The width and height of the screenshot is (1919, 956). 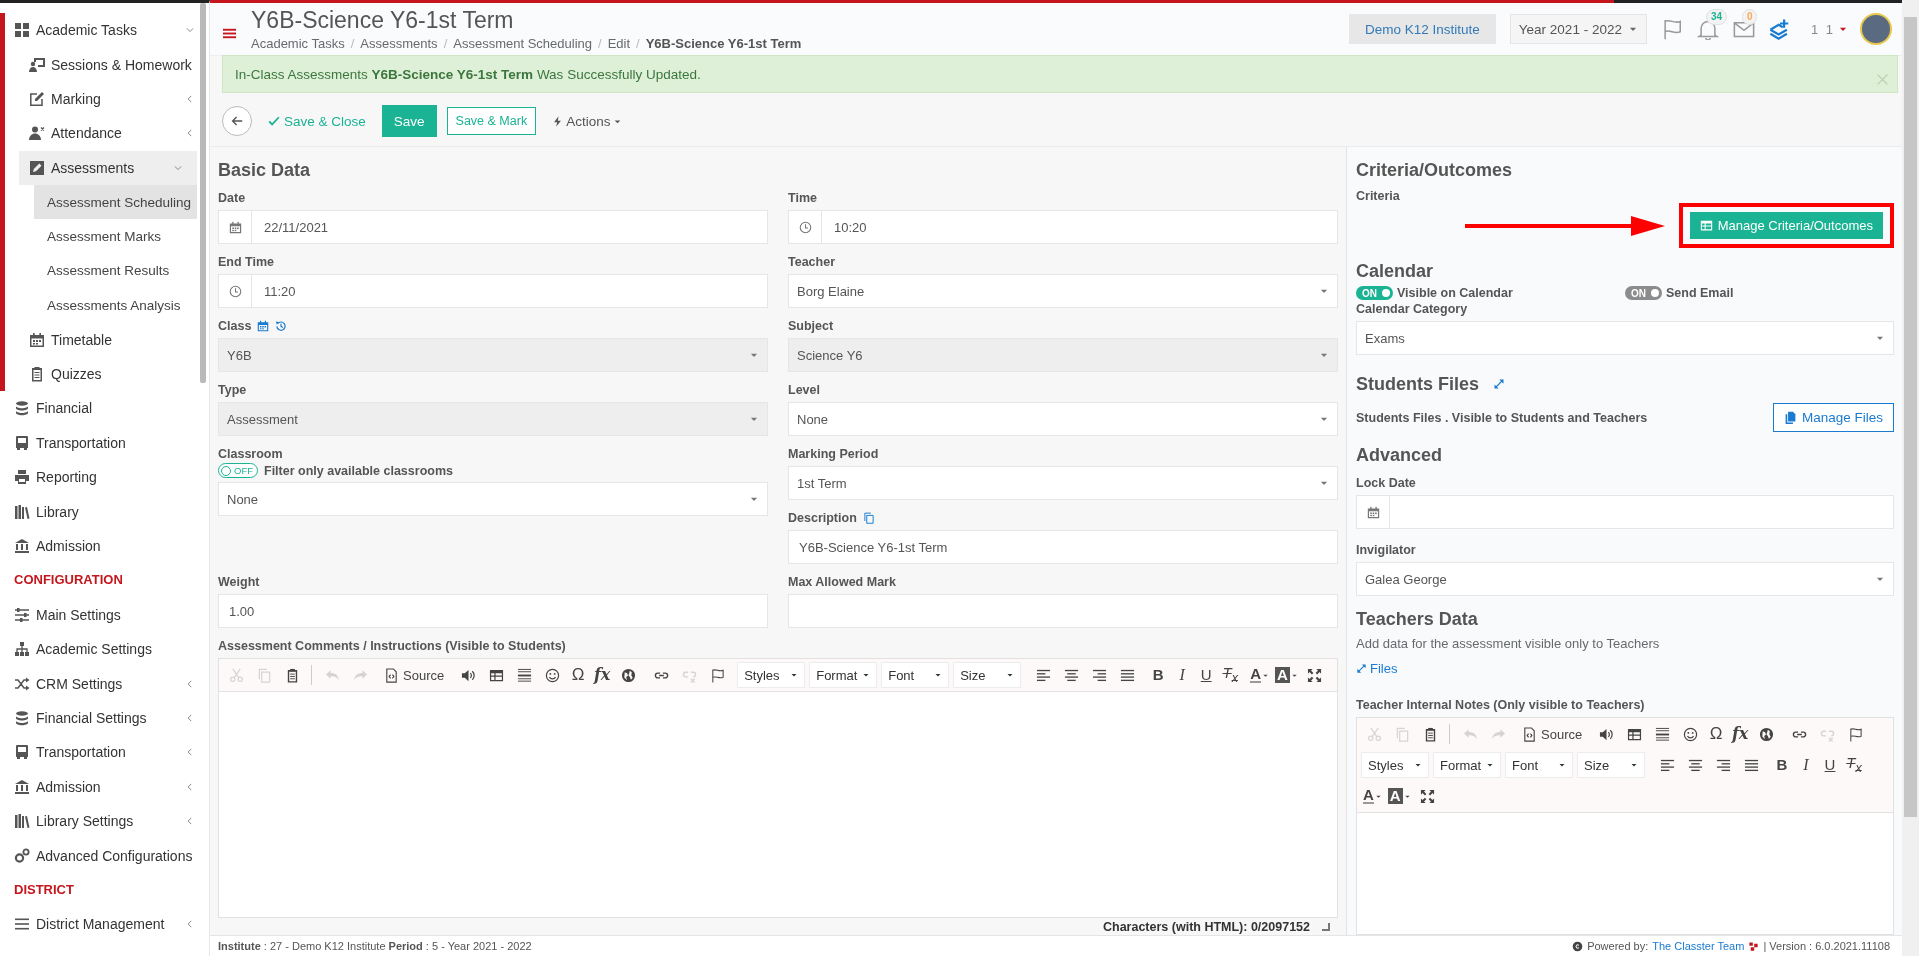 I want to click on nav-item: Financial Settings, so click(x=104, y=718).